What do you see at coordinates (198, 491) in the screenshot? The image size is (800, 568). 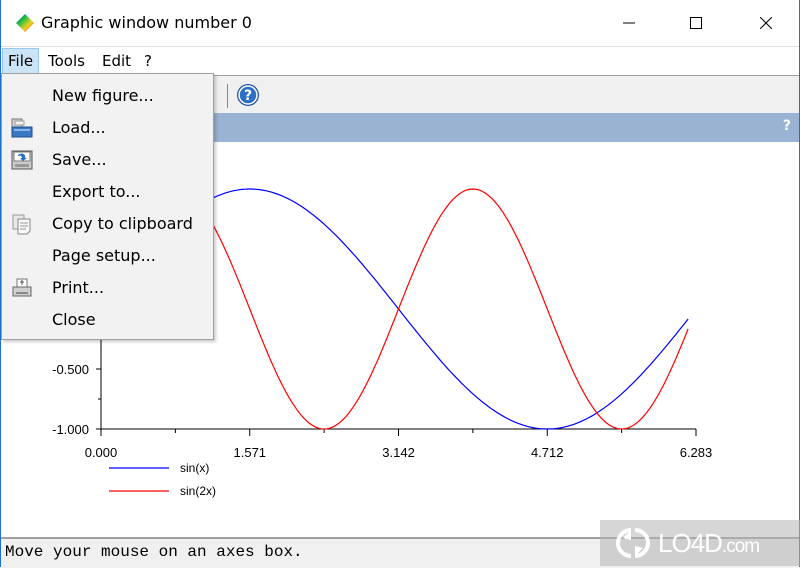 I see `legend-label: sin(2x)` at bounding box center [198, 491].